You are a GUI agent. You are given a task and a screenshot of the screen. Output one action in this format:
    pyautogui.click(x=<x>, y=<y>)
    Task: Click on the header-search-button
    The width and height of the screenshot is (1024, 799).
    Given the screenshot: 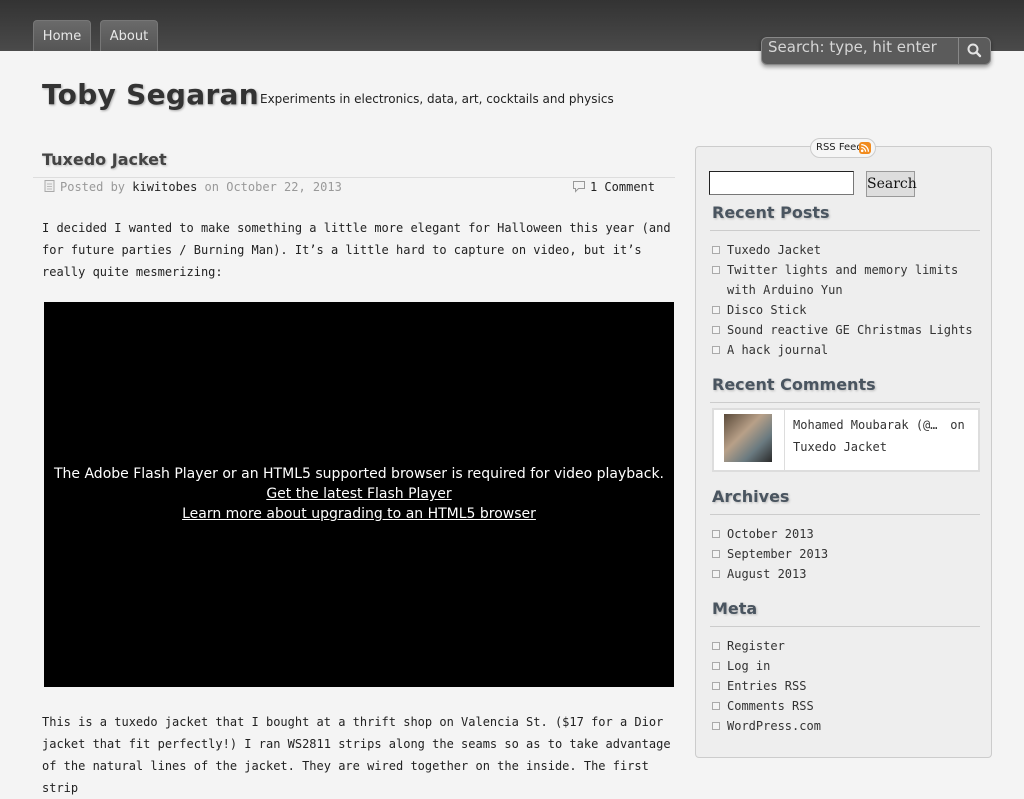 What is the action you would take?
    pyautogui.click(x=974, y=51)
    